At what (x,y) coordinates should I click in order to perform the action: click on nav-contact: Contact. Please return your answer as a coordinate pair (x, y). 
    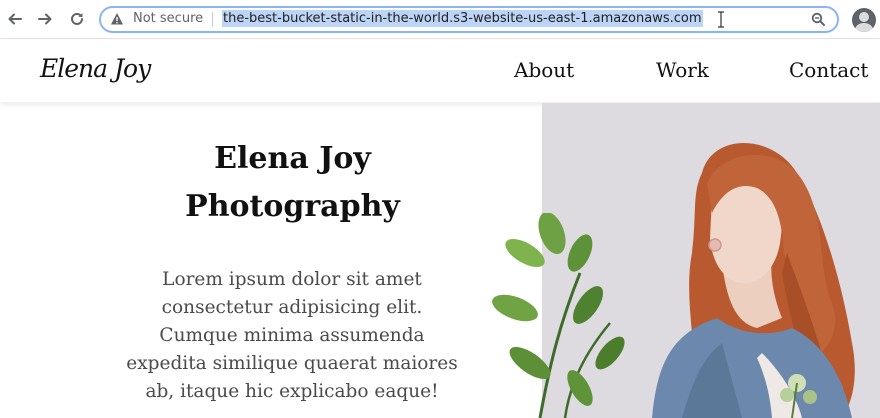
    Looking at the image, I should click on (828, 70).